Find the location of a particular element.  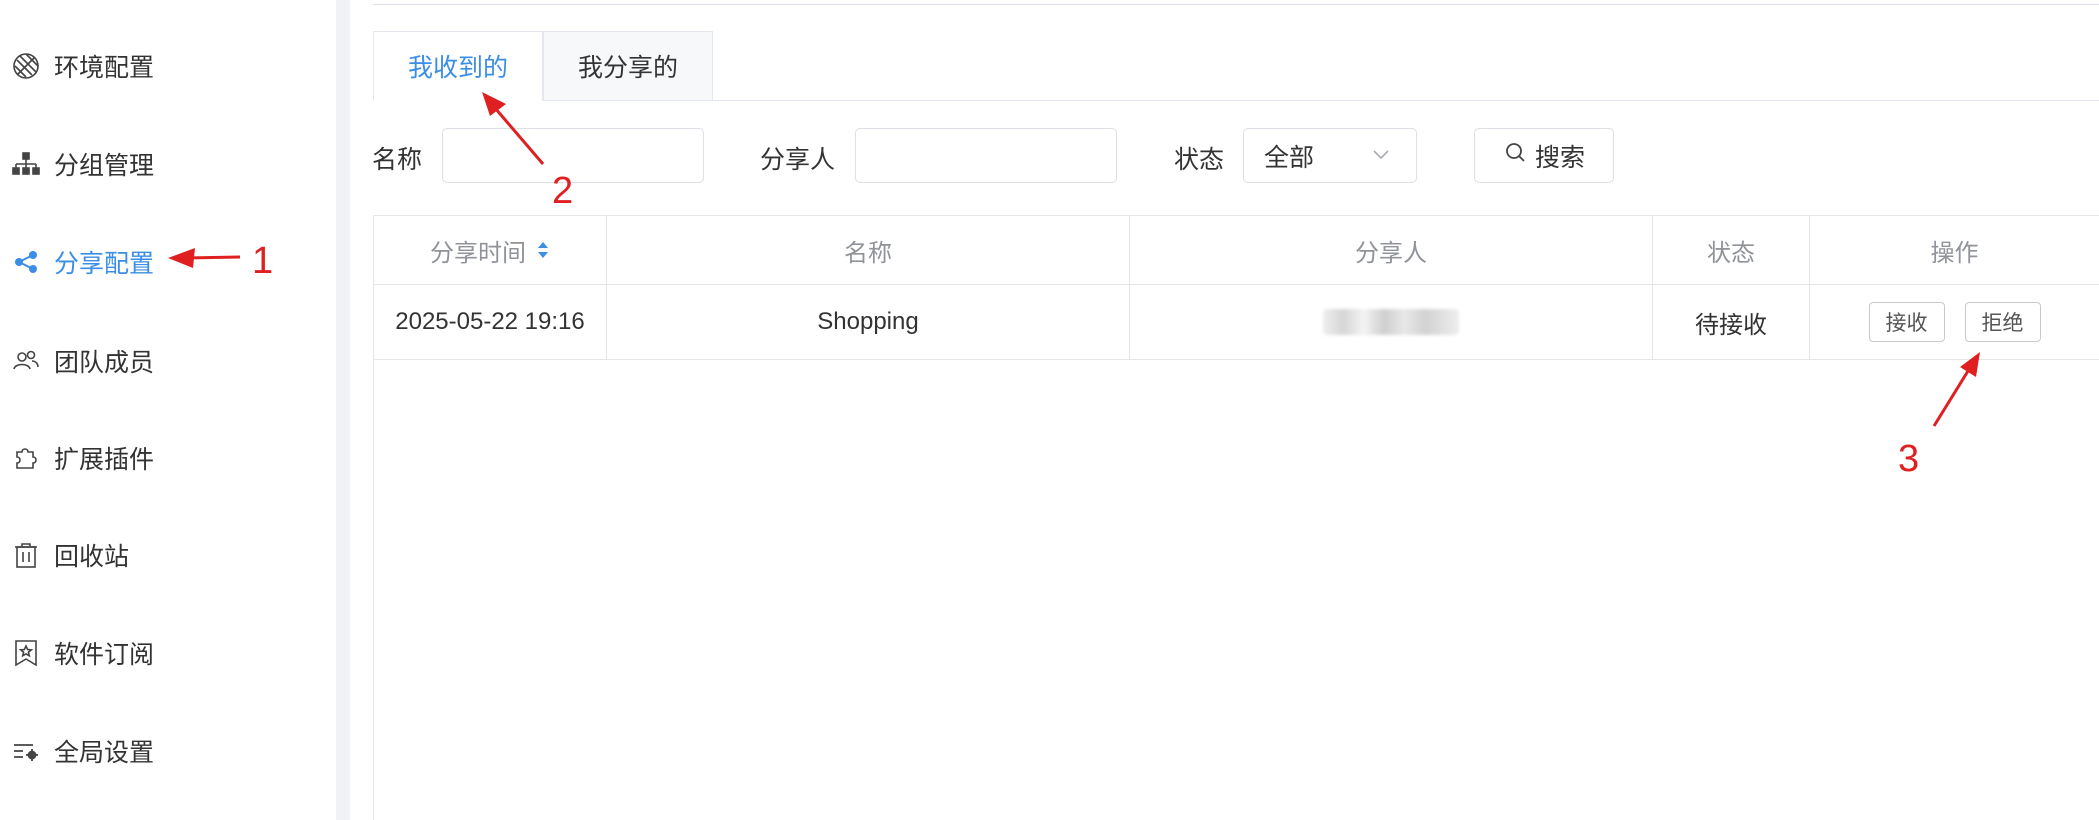

tab-label: 我收到的 is located at coordinates (457, 68).